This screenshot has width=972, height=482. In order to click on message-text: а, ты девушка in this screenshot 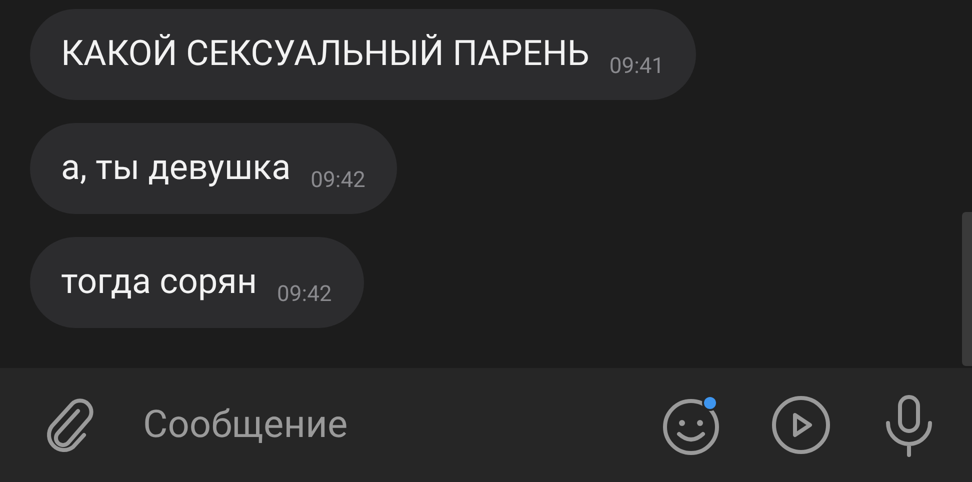, I will do `click(176, 168)`.